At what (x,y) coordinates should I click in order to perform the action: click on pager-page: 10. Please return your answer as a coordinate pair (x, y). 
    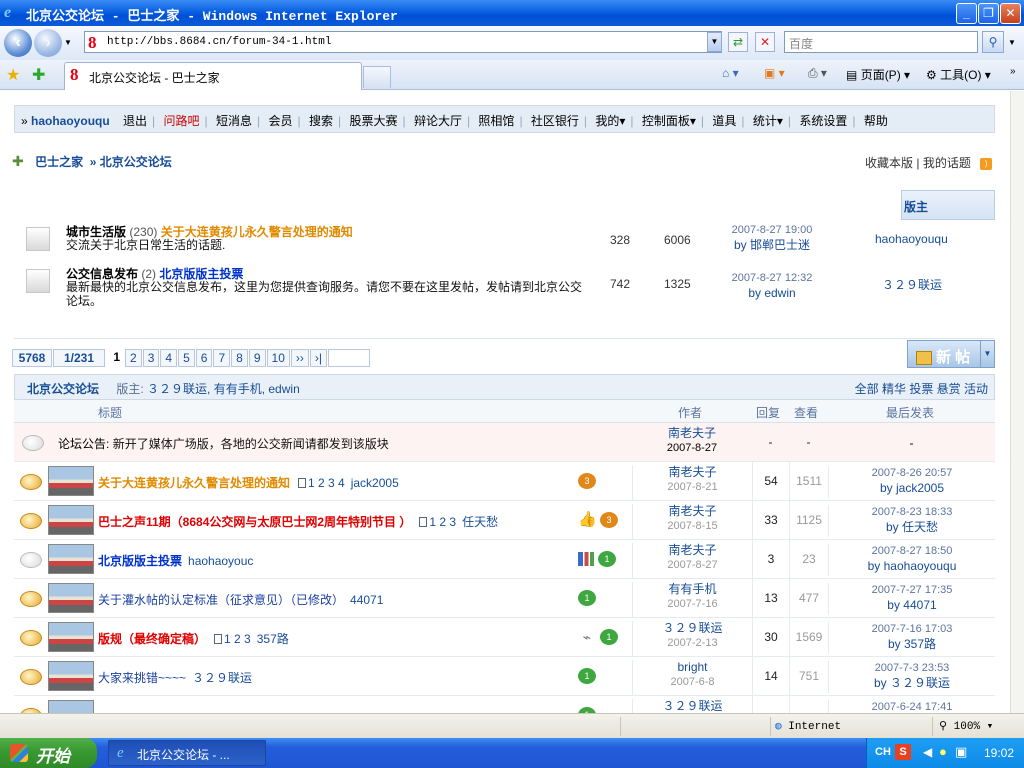
    Looking at the image, I should click on (278, 358).